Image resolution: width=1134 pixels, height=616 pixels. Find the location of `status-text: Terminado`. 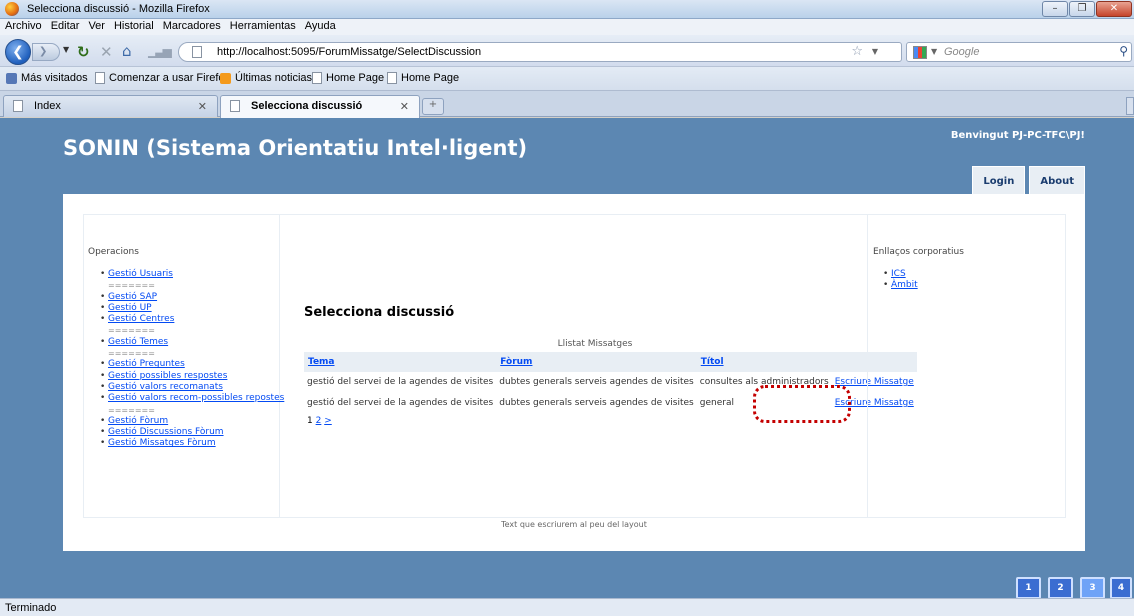

status-text: Terminado is located at coordinates (31, 608).